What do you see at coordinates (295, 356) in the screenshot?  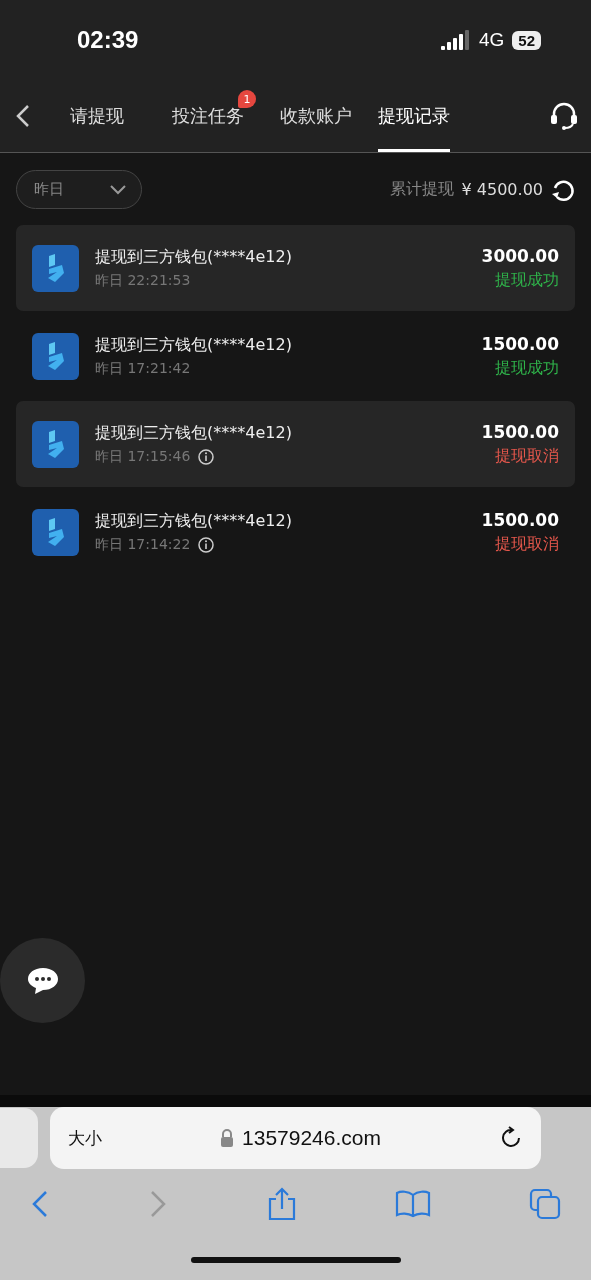 I see `record-card: 提现到三方钱包(****4e12) 昨日 17:21:42 1500.00 提现成功` at bounding box center [295, 356].